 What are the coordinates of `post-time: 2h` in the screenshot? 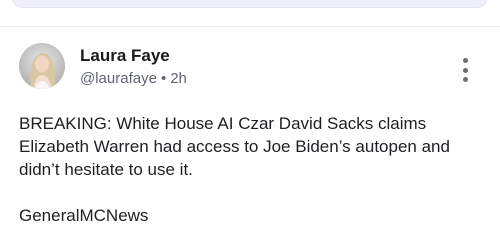 It's located at (178, 78).